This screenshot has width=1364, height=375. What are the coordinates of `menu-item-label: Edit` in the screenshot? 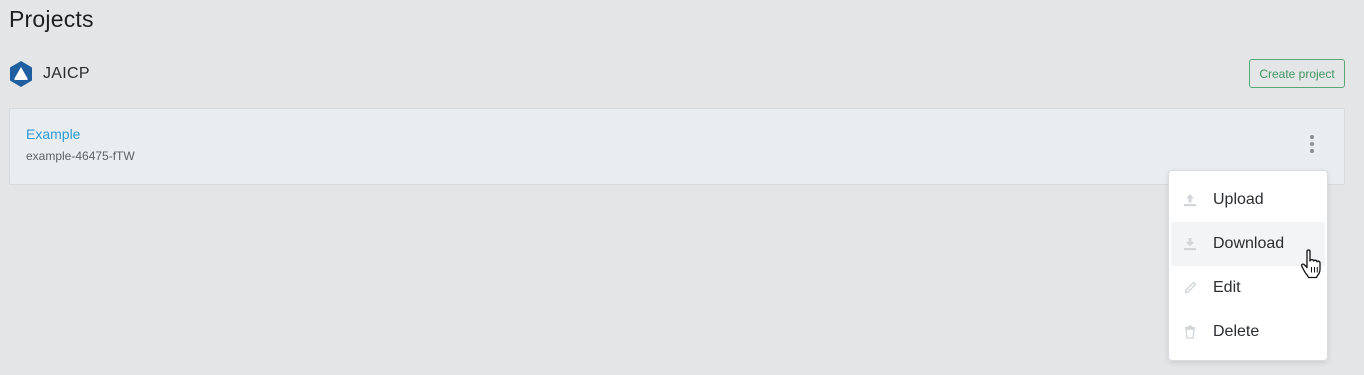 It's located at (1227, 287).